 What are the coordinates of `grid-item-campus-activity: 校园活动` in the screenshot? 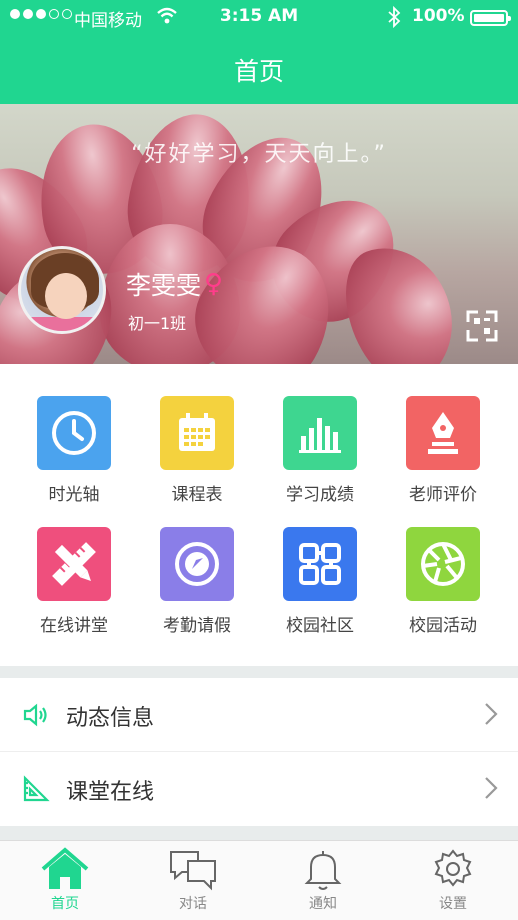 It's located at (443, 587).